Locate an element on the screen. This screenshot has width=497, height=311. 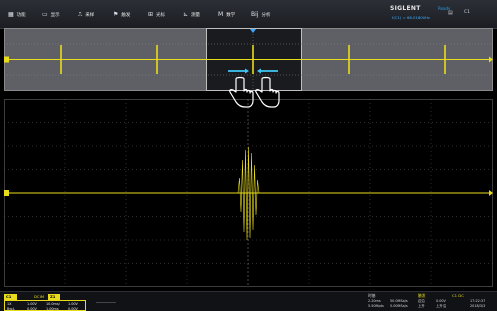
channel-1-ground-marker is located at coordinates (6, 193).